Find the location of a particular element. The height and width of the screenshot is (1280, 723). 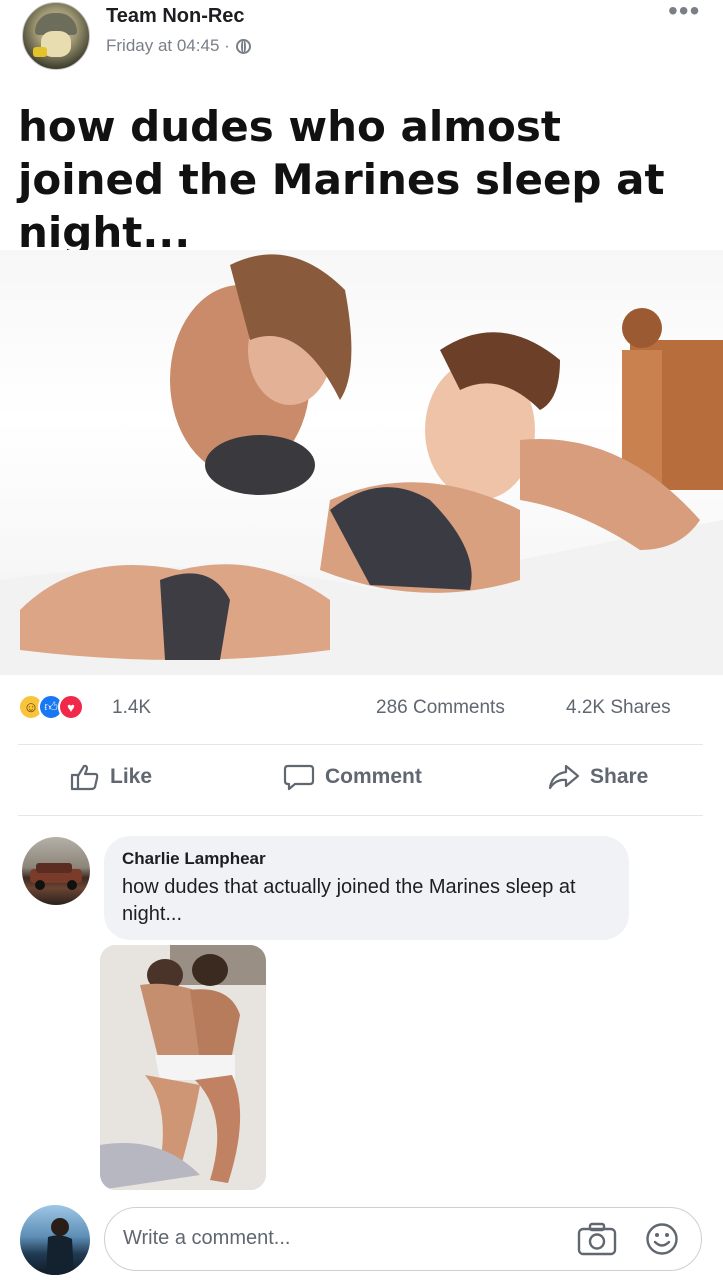

love-icon: ♥ is located at coordinates (71, 707).